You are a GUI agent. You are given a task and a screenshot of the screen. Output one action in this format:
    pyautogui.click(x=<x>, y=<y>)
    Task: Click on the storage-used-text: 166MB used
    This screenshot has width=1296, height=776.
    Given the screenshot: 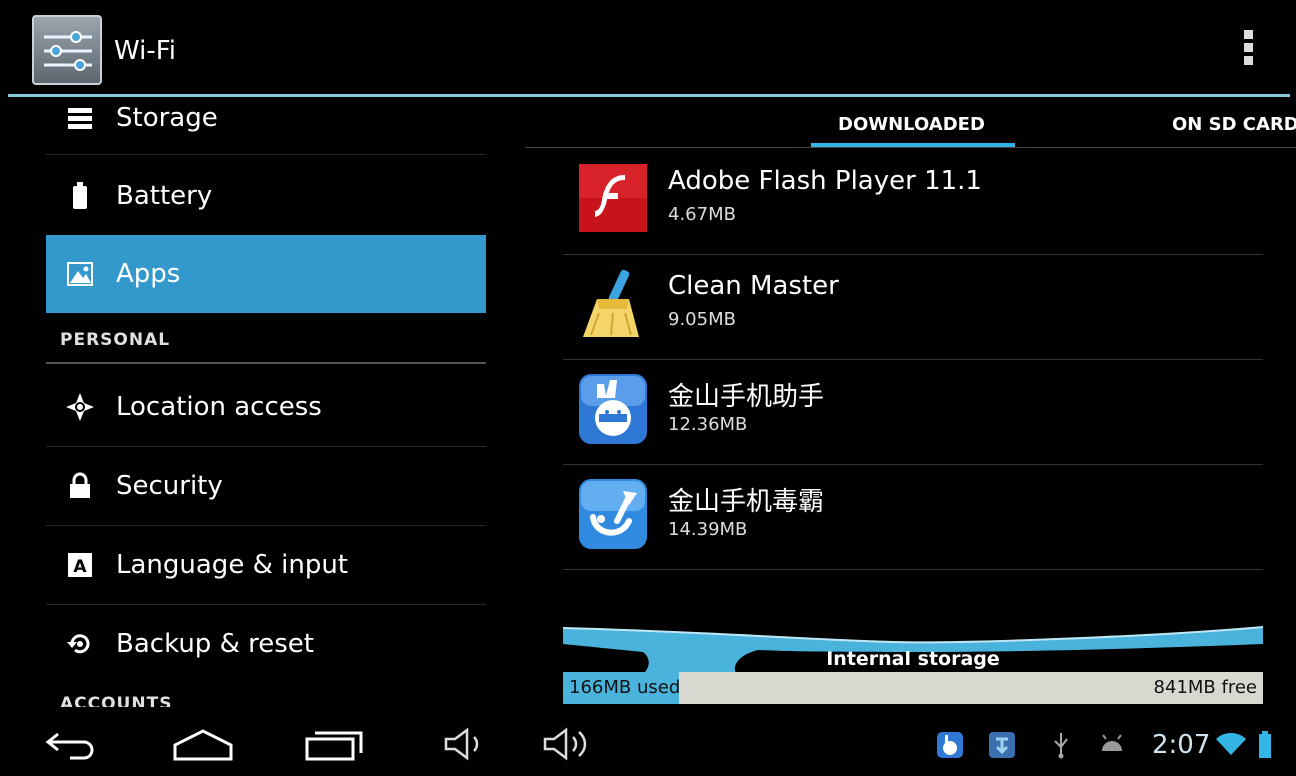 What is the action you would take?
    pyautogui.click(x=625, y=687)
    